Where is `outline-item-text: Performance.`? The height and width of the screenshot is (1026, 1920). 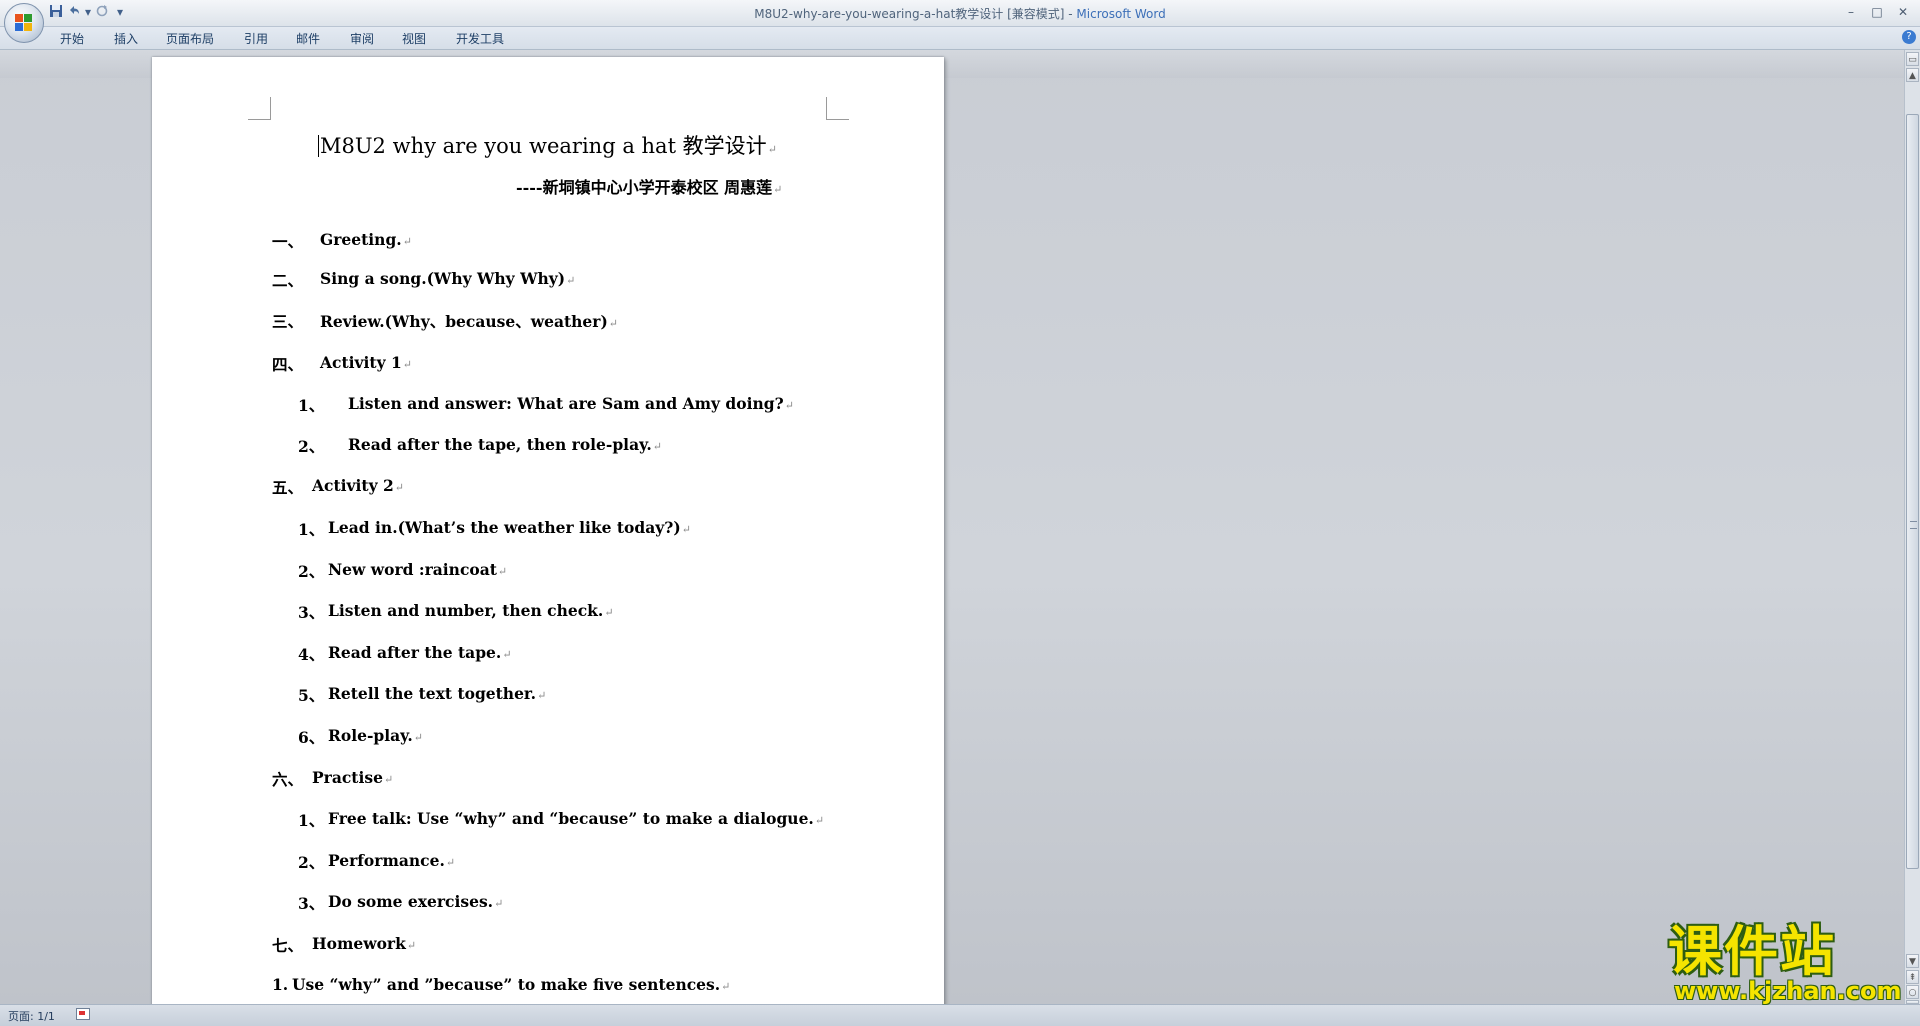
outline-item-text: Performance. is located at coordinates (386, 860).